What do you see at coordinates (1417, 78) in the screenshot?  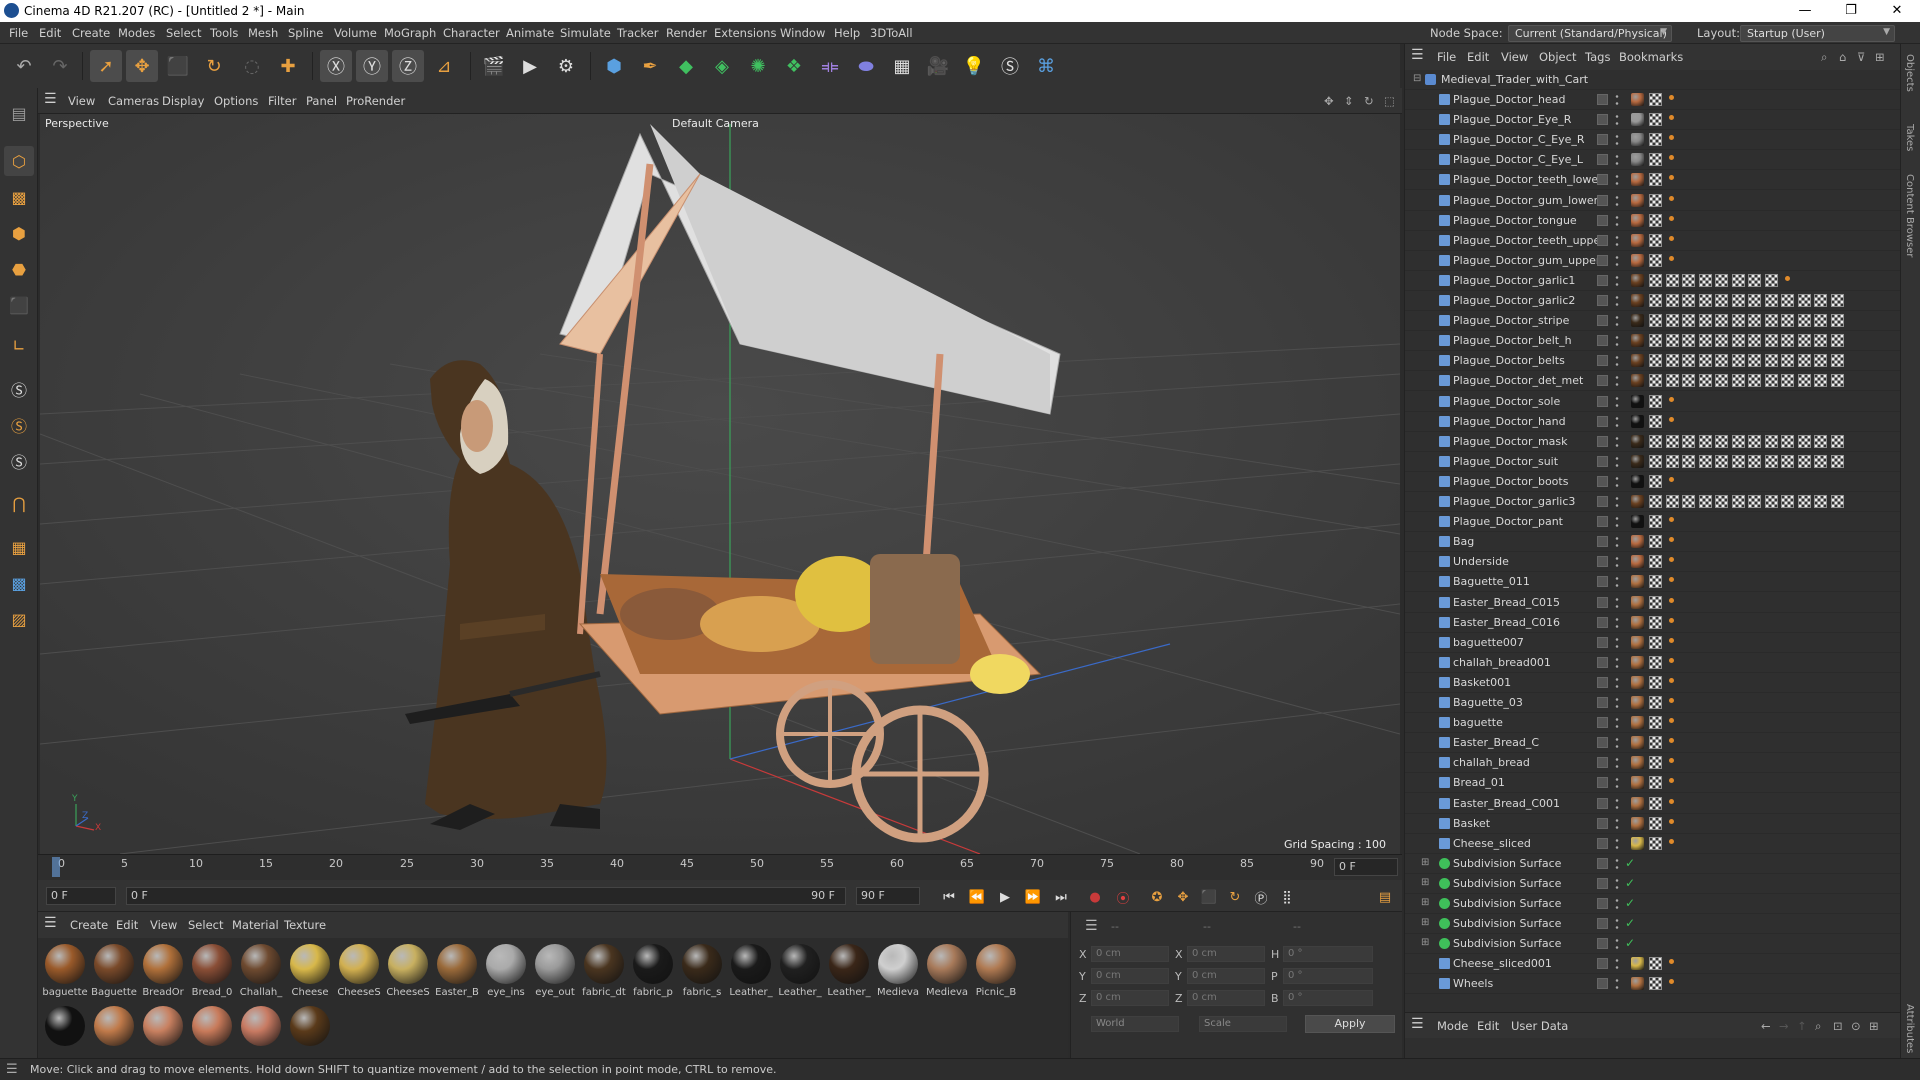 I see `collapse-icon: ⊟` at bounding box center [1417, 78].